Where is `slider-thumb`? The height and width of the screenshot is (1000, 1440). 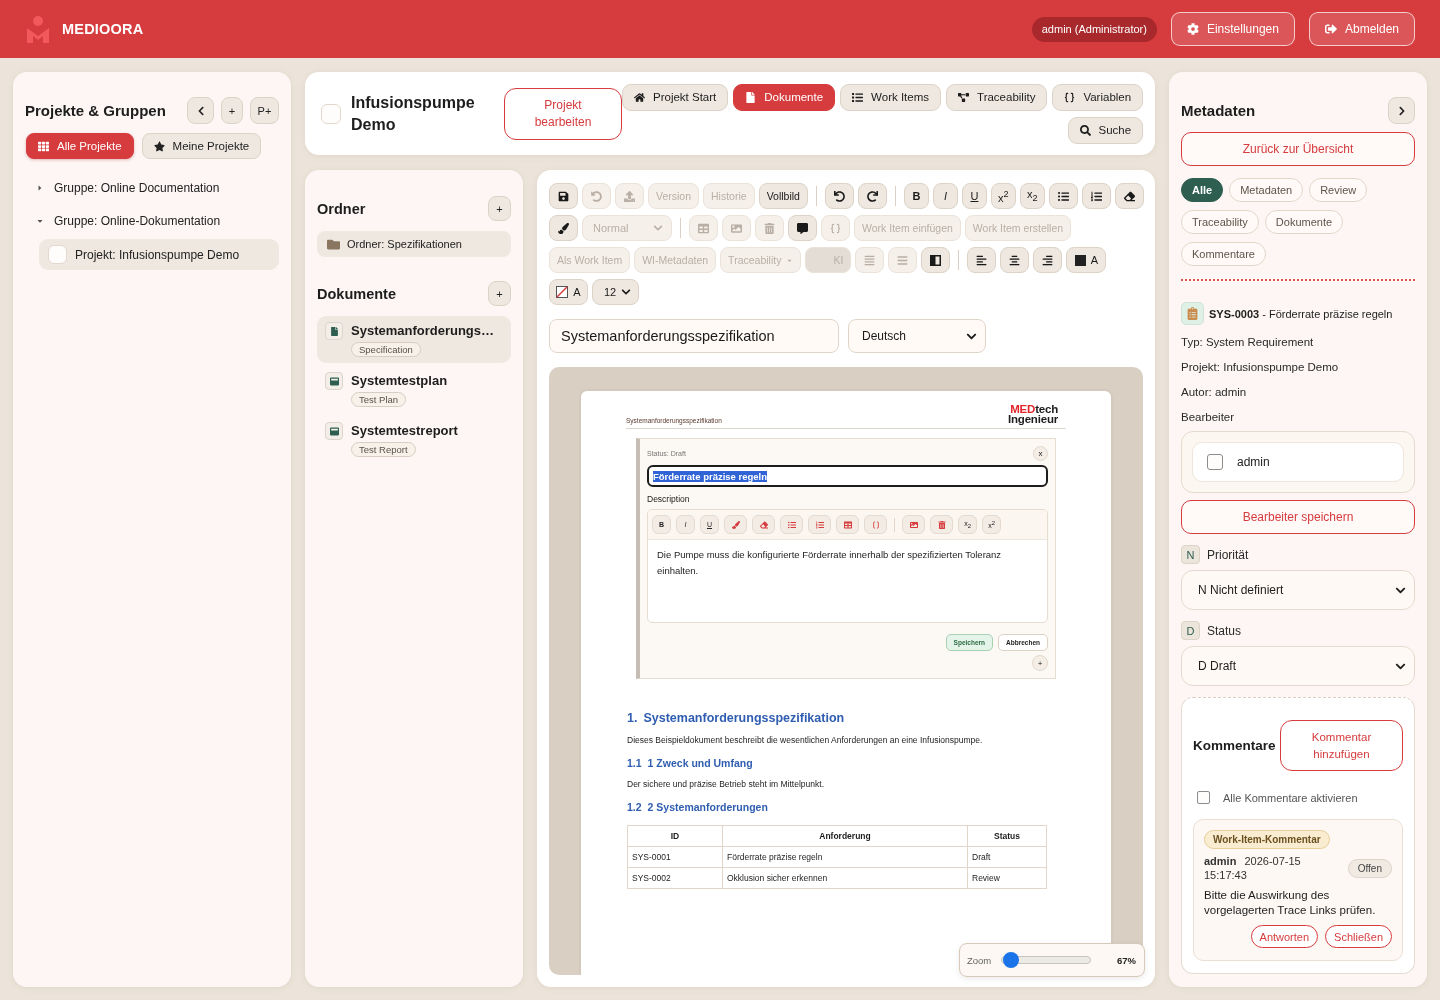 slider-thumb is located at coordinates (1011, 960).